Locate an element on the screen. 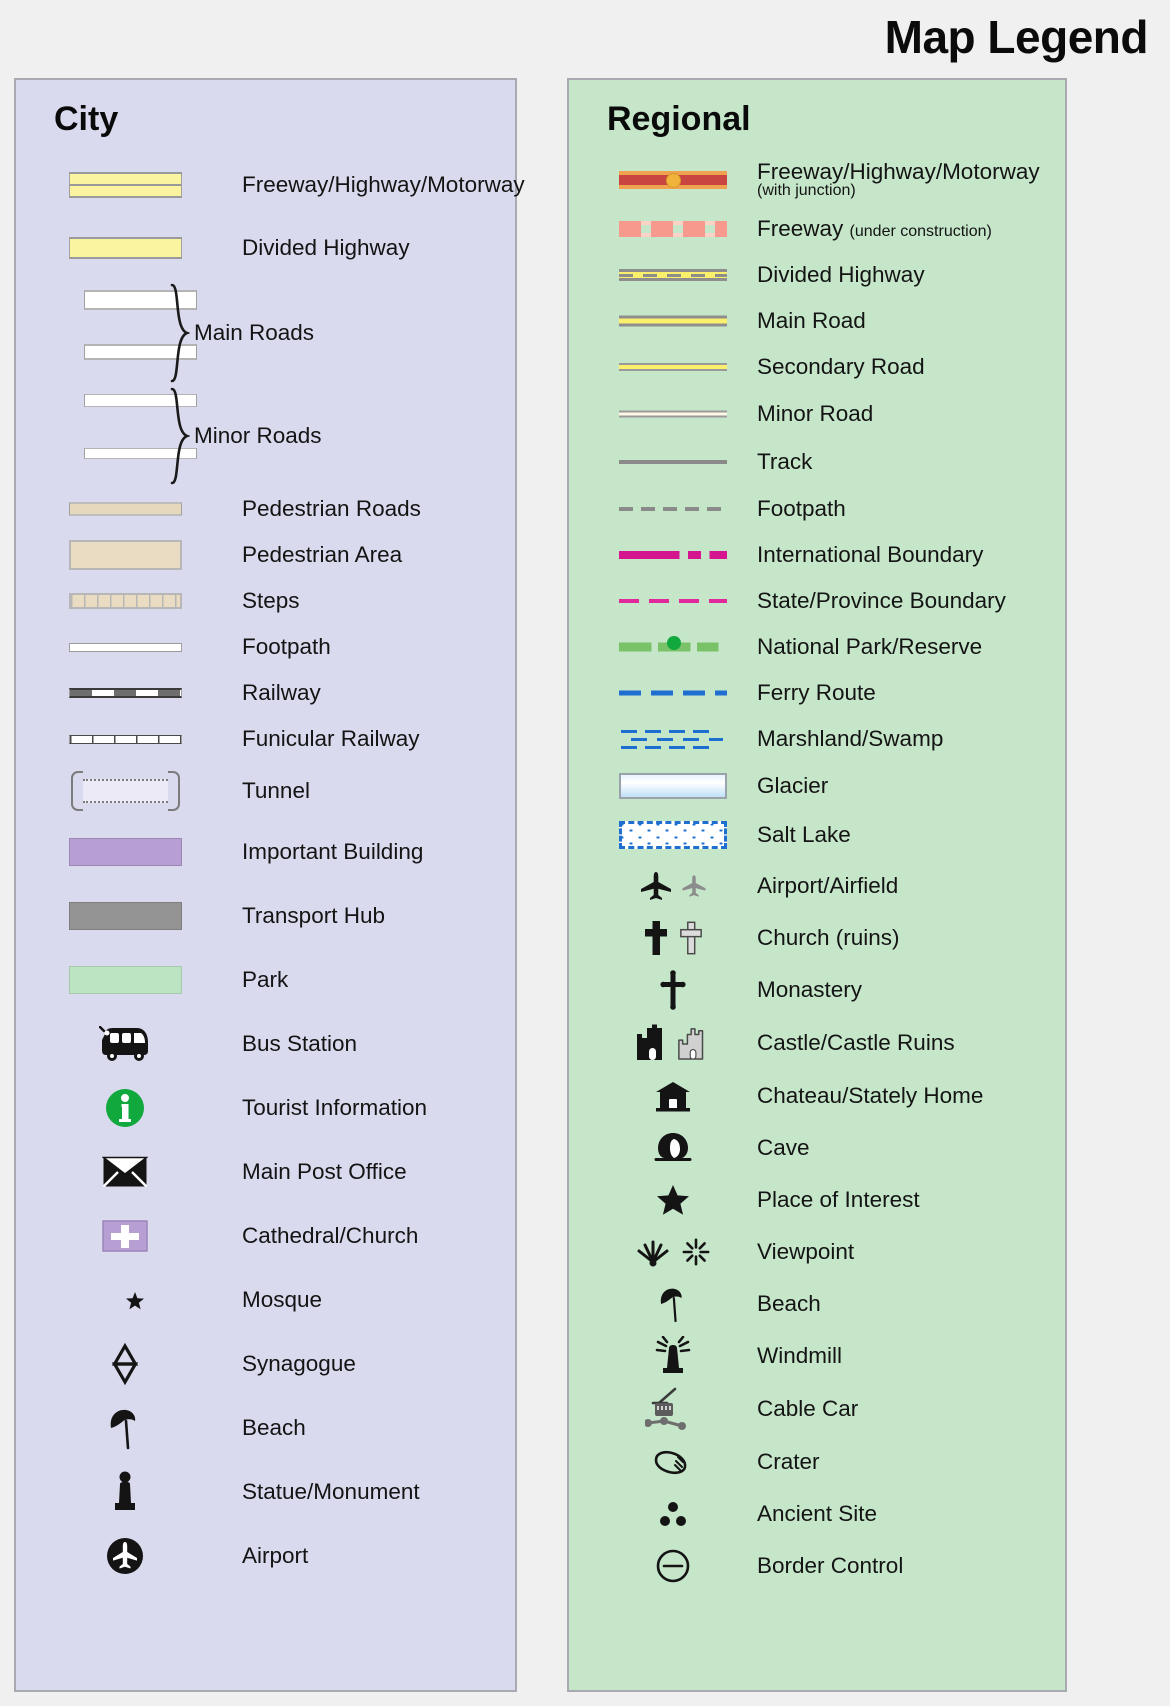 The width and height of the screenshot is (1170, 1706). viewpoint-icon is located at coordinates (673, 1252).